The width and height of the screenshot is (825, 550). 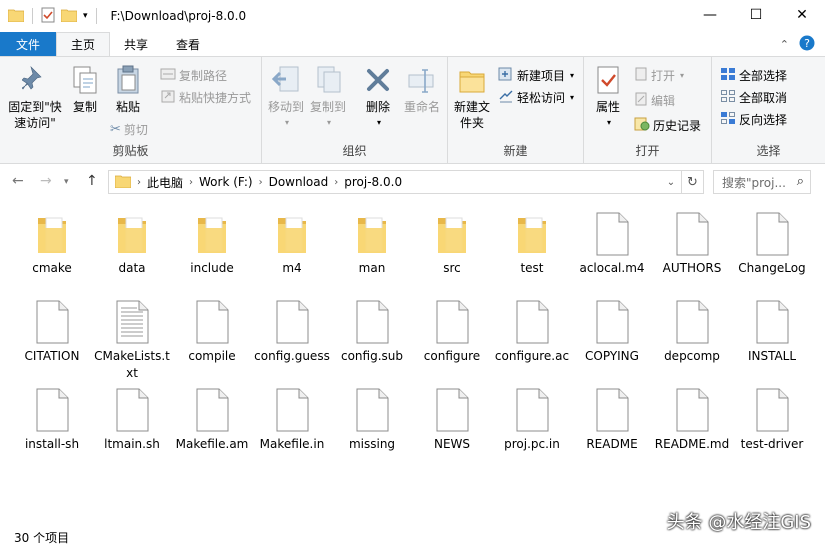 I want to click on move-to-button: 移动到 ▾, so click(x=286, y=97).